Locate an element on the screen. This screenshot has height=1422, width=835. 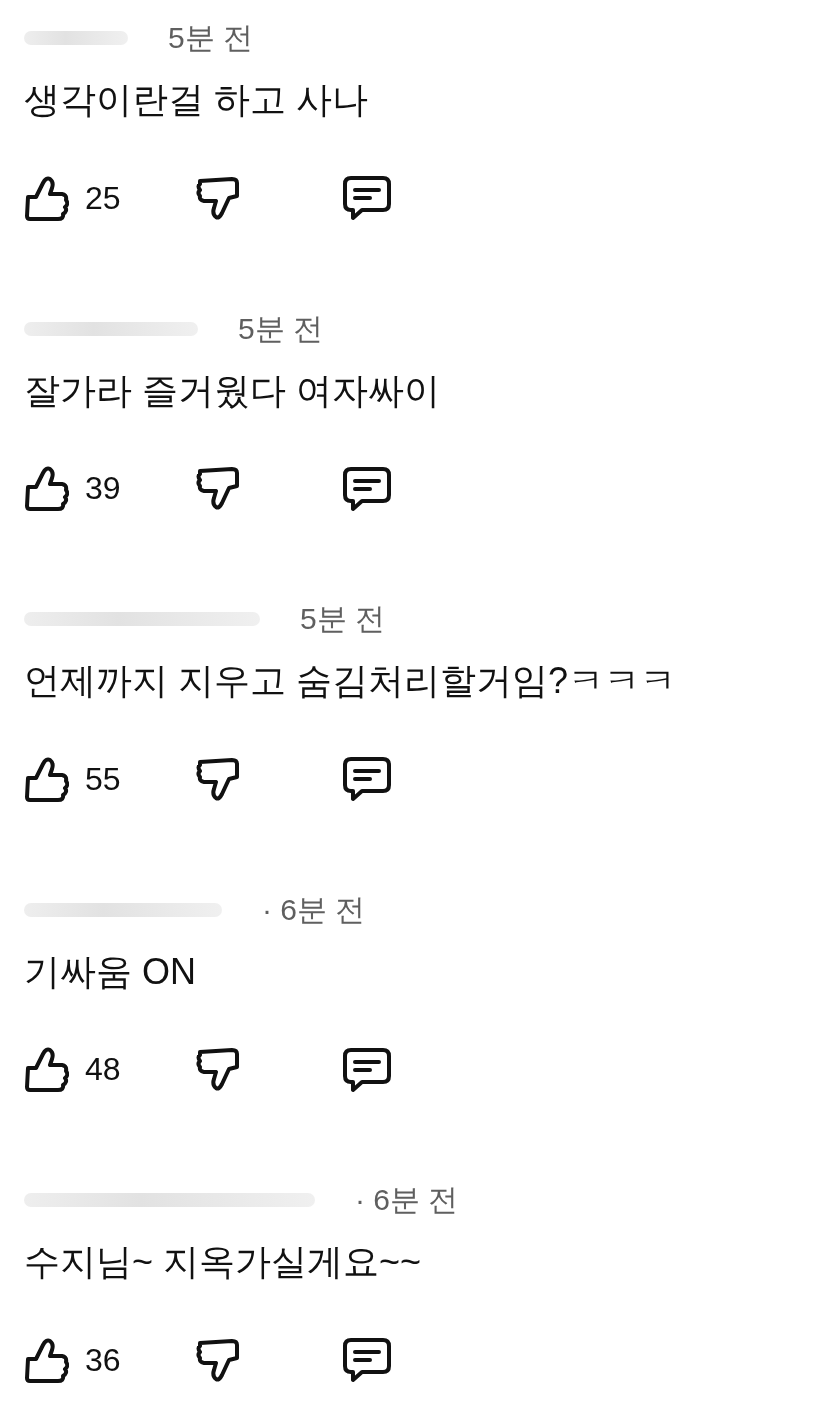
like-button: 55 is located at coordinates (72, 779).